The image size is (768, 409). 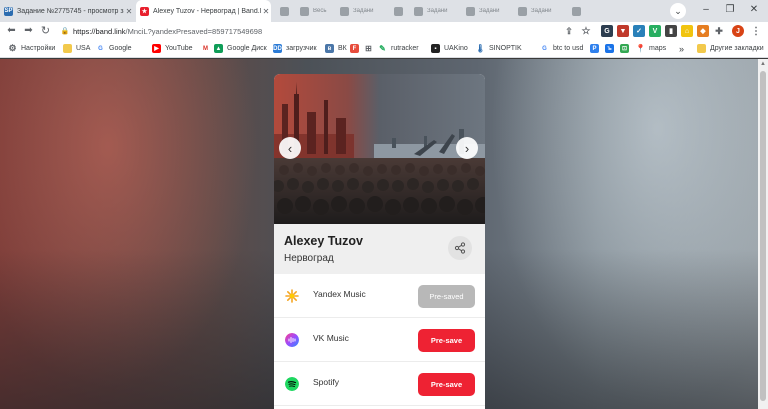 What do you see at coordinates (730, 9) in the screenshot?
I see `maximize-icon: ❐` at bounding box center [730, 9].